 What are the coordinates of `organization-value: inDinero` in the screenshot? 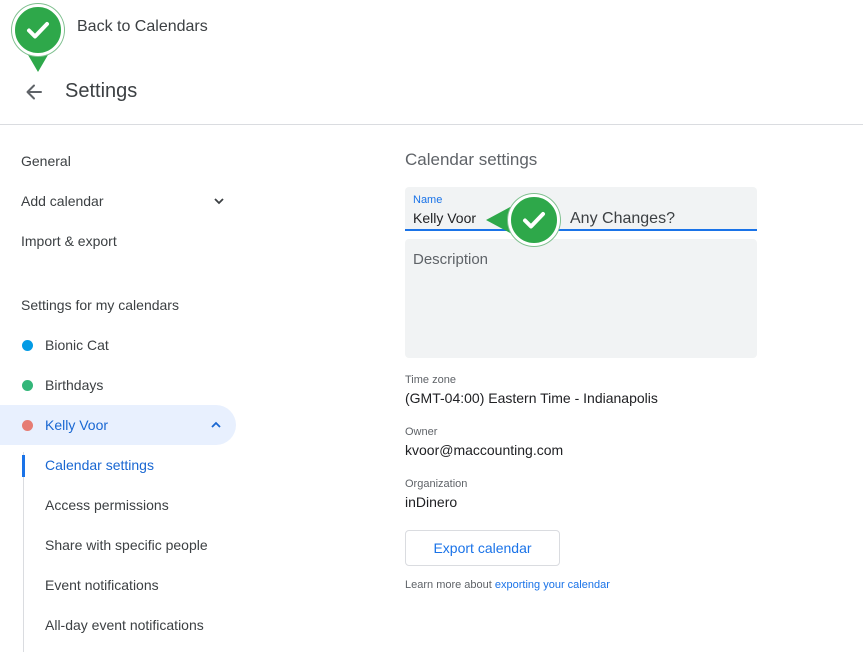 It's located at (431, 502).